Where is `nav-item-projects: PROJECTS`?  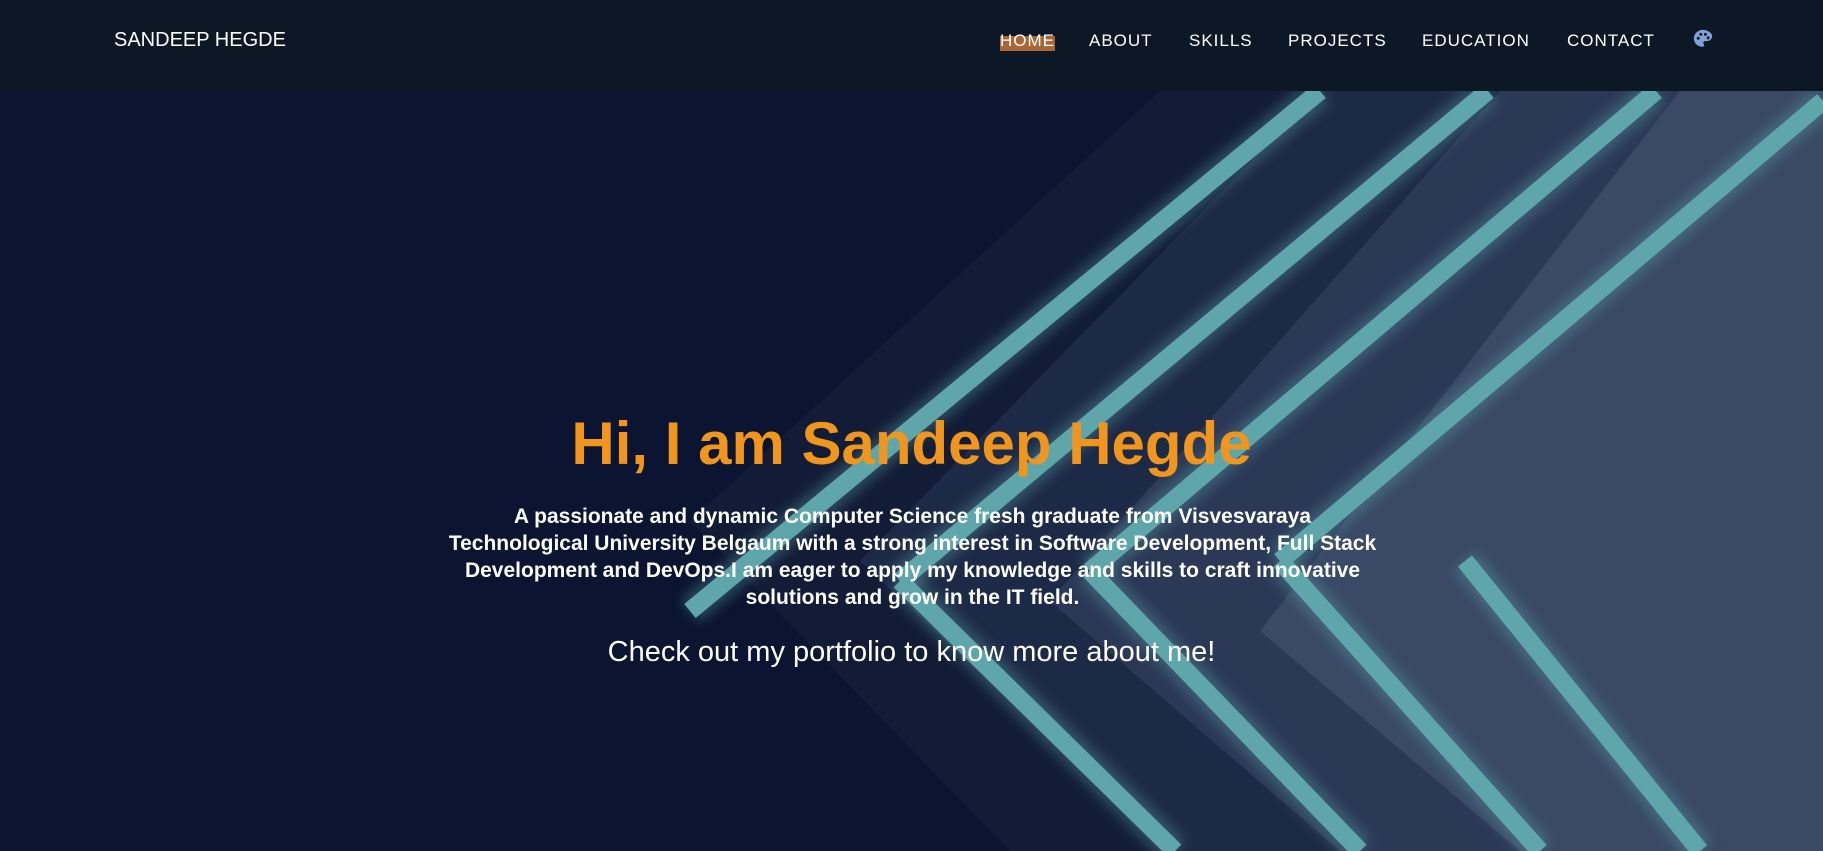
nav-item-projects: PROJECTS is located at coordinates (1337, 41).